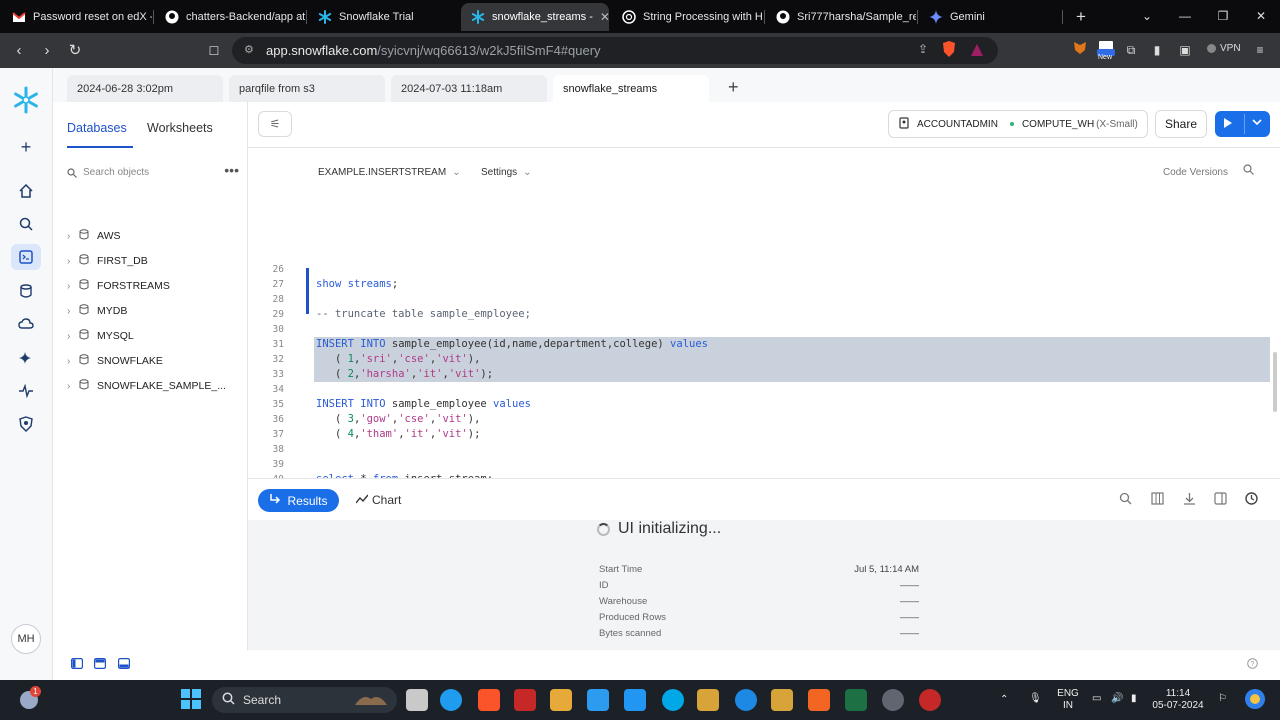  Describe the element at coordinates (26, 424) in the screenshot. I see `admin-icon` at that location.